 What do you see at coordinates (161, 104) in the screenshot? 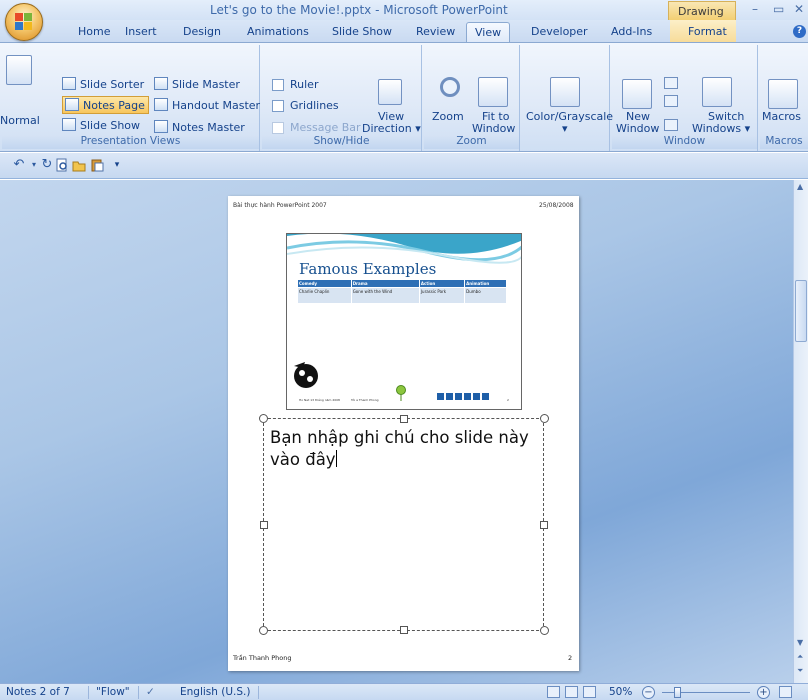
I see `handout-master-icon` at bounding box center [161, 104].